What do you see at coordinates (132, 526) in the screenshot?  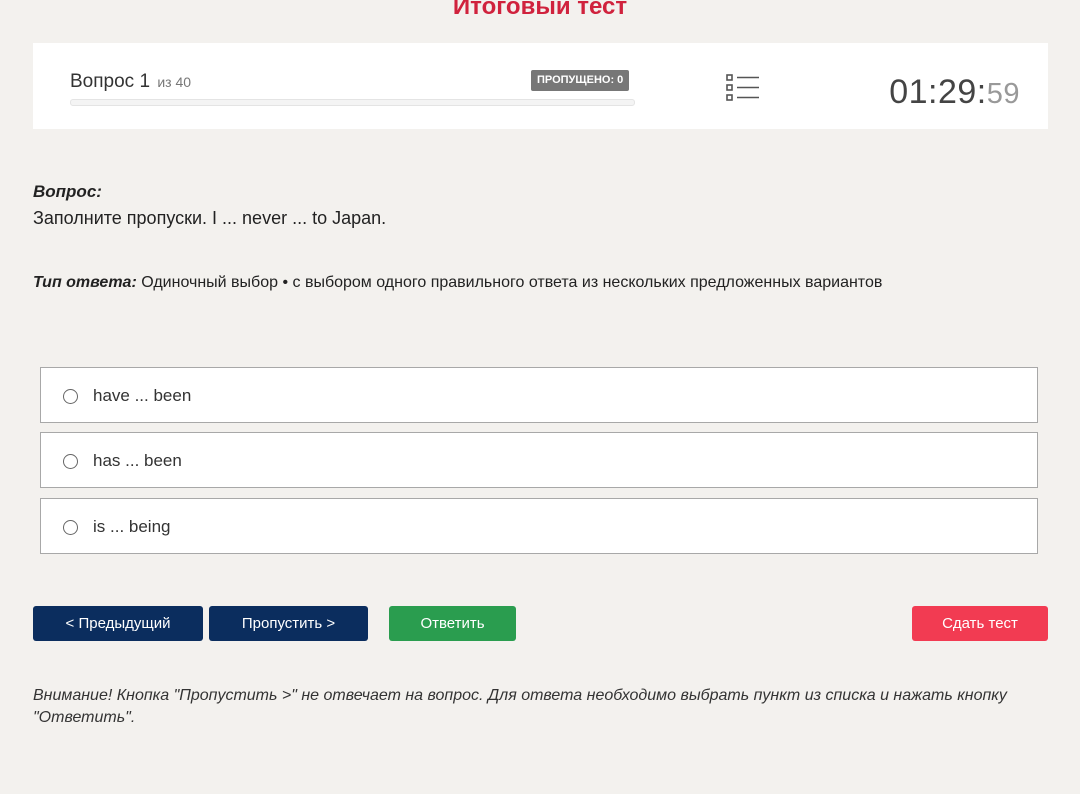 I see `answer-option-label: is ... being` at bounding box center [132, 526].